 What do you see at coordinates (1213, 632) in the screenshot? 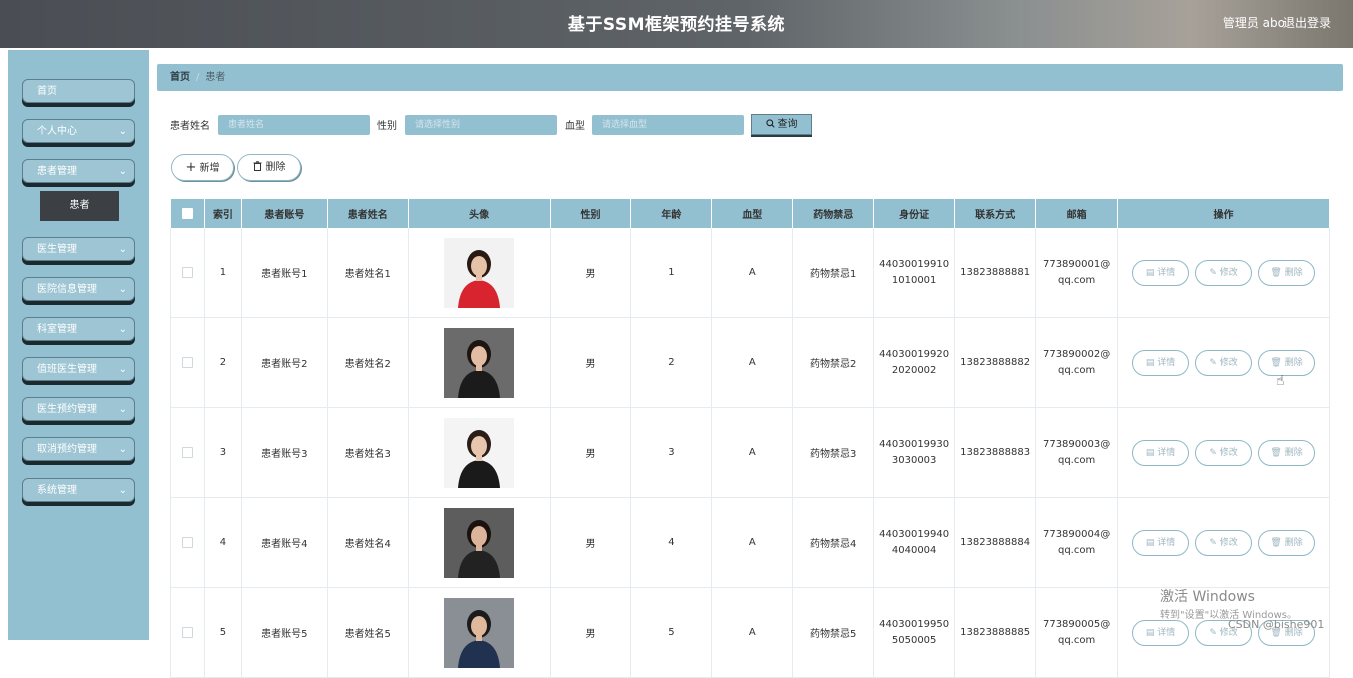
I see `pencil-icon: ✎` at bounding box center [1213, 632].